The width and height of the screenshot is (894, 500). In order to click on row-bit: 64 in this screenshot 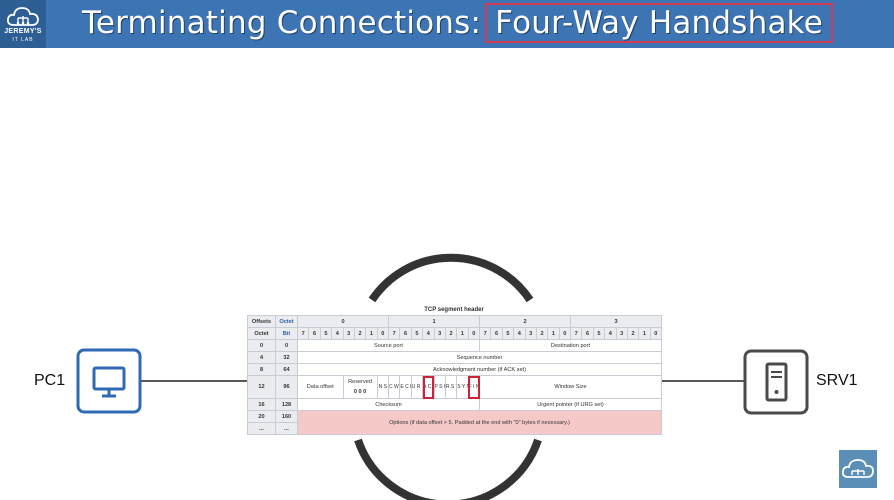, I will do `click(286, 369)`.